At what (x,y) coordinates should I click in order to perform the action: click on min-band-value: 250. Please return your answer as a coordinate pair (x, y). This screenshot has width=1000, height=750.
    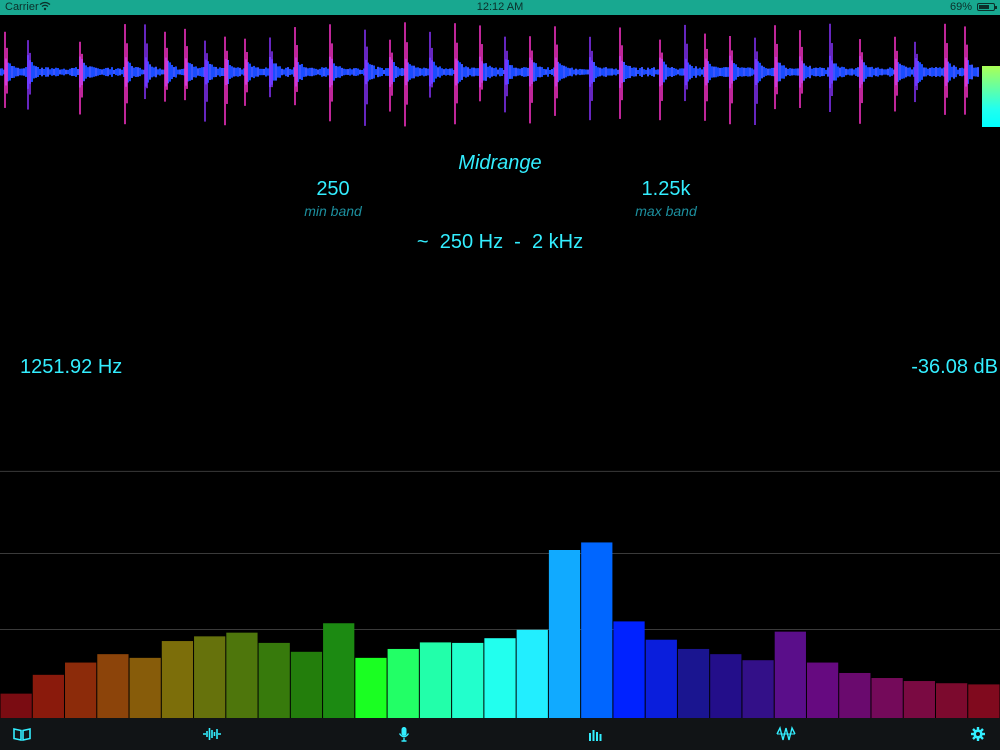
    Looking at the image, I should click on (333, 189).